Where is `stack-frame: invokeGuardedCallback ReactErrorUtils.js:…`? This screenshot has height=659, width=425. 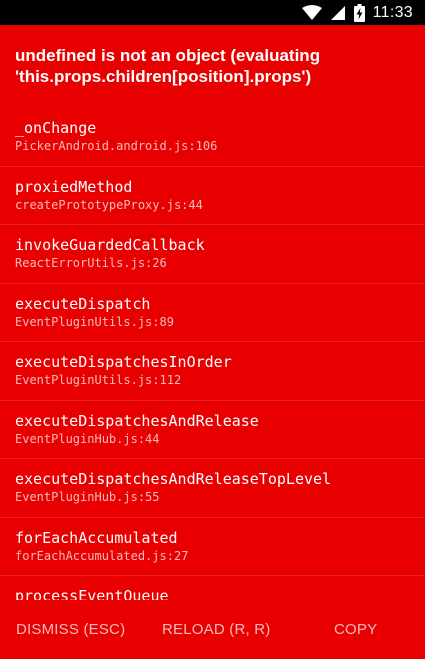 stack-frame: invokeGuardedCallback ReactErrorUtils.js:… is located at coordinates (212, 254).